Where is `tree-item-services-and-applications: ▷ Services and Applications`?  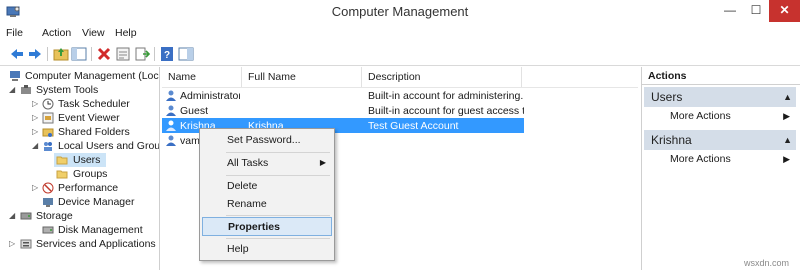
tree-item-services-and-applications: ▷ Services and Applications is located at coordinates (82, 244).